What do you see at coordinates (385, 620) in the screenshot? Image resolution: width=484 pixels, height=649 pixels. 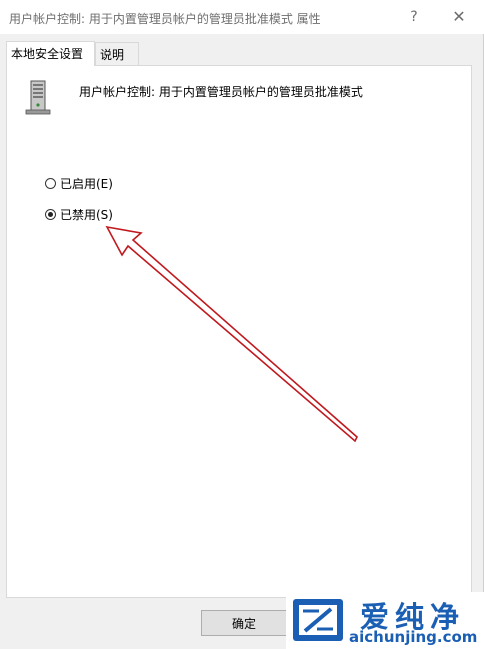 I see `watermark: 爱纯净 aichunjing.com` at bounding box center [385, 620].